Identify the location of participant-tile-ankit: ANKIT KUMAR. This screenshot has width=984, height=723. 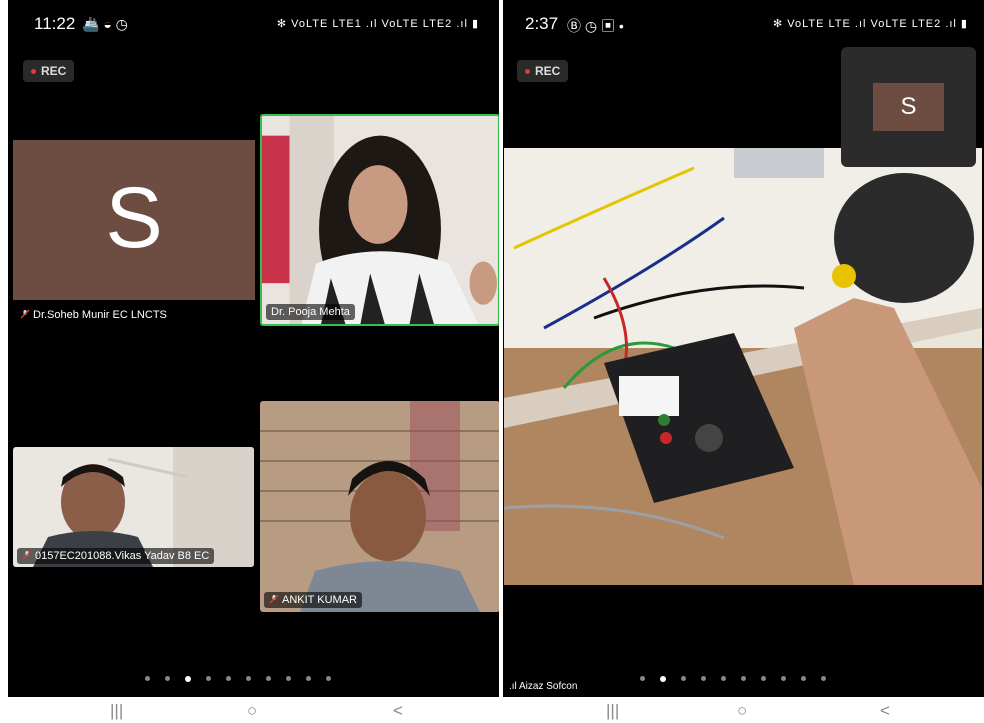
(379, 506).